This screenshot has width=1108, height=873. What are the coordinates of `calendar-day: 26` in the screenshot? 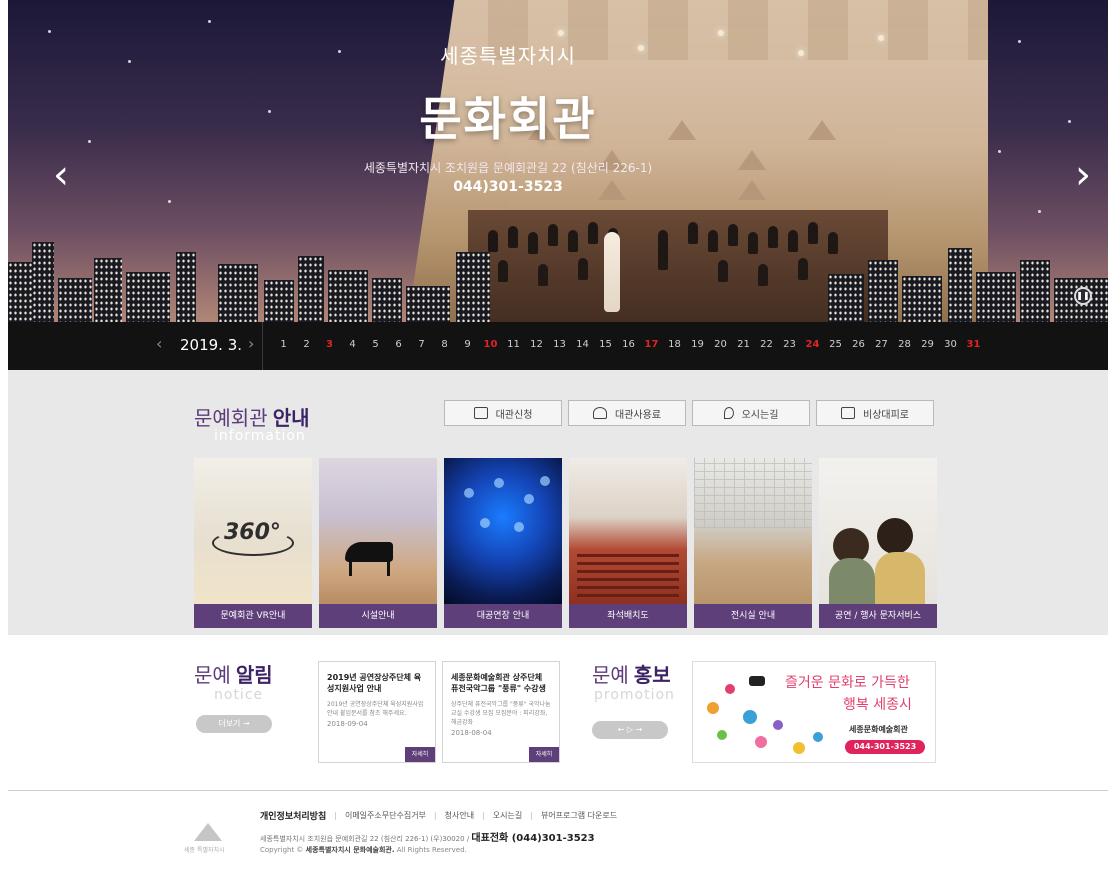 It's located at (858, 344).